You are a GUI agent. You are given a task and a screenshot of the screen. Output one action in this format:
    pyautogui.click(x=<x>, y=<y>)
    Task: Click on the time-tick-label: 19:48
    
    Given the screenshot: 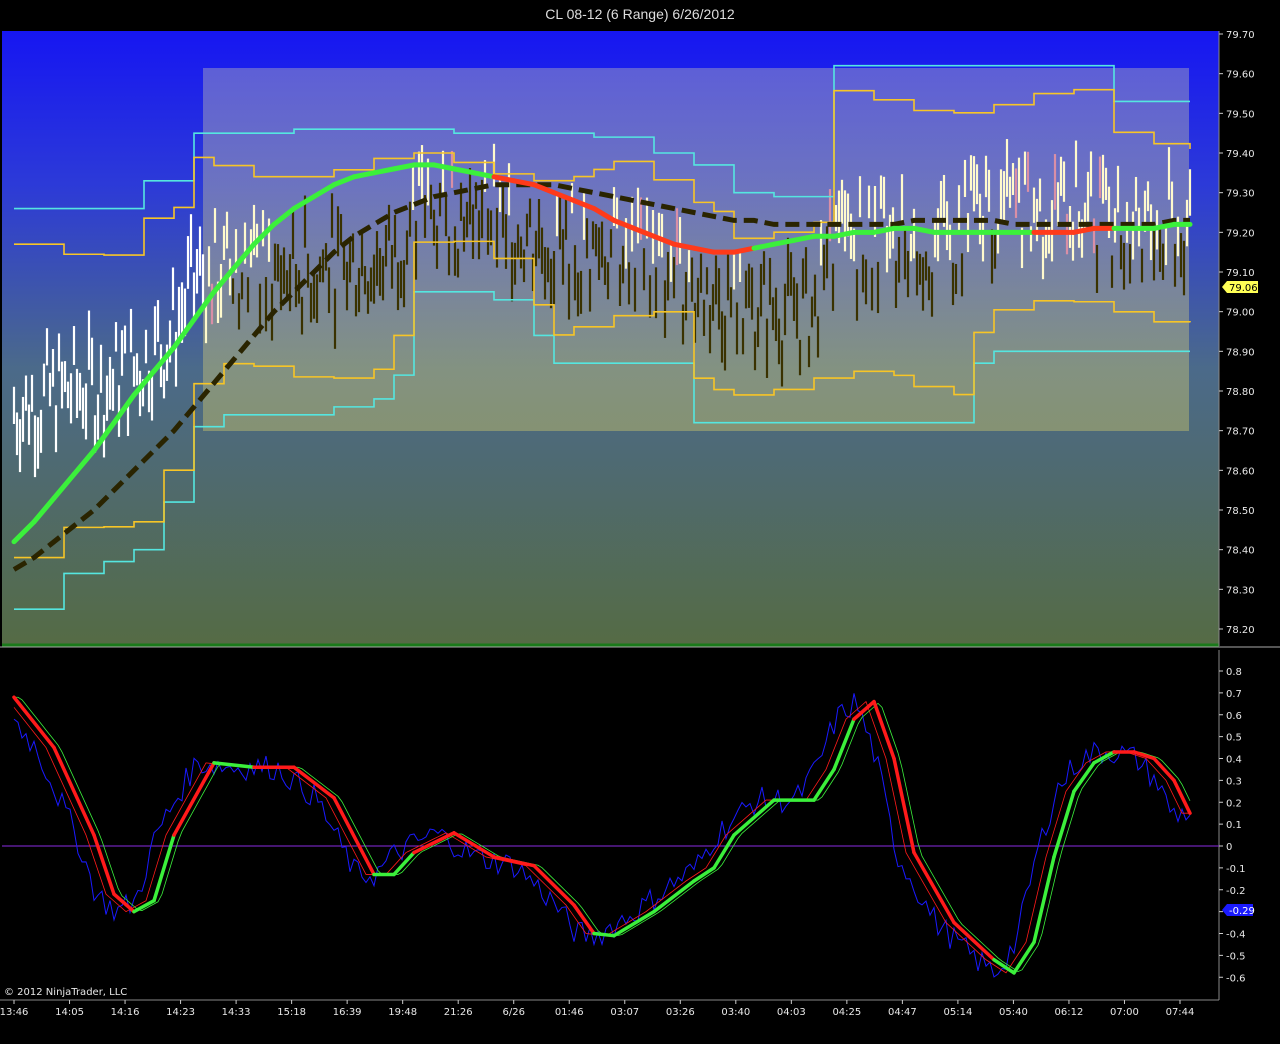 What is the action you would take?
    pyautogui.click(x=402, y=1012)
    